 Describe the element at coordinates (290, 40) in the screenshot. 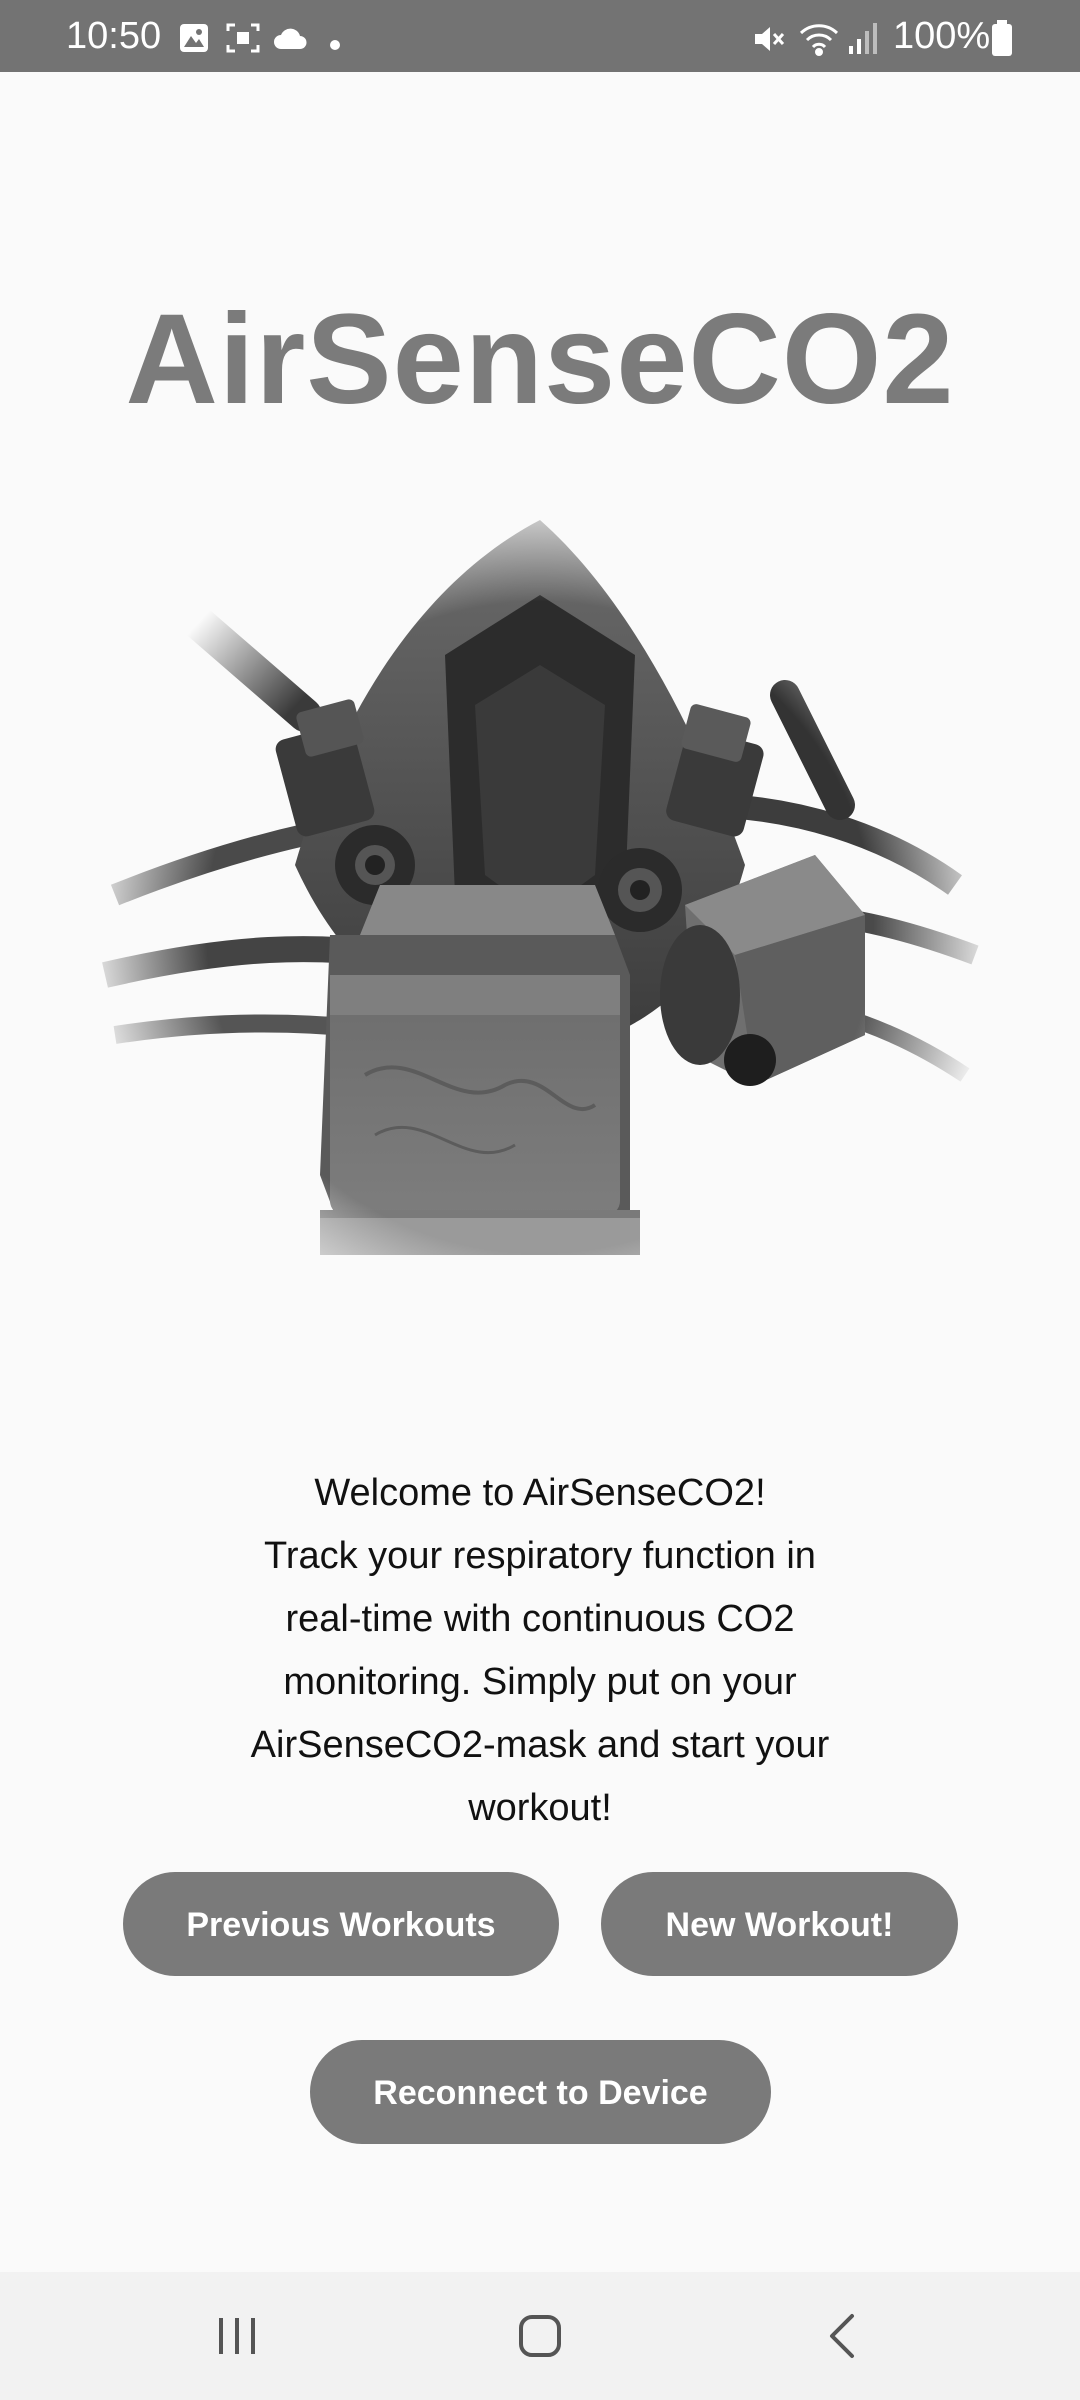

I see `cloud-icon` at that location.